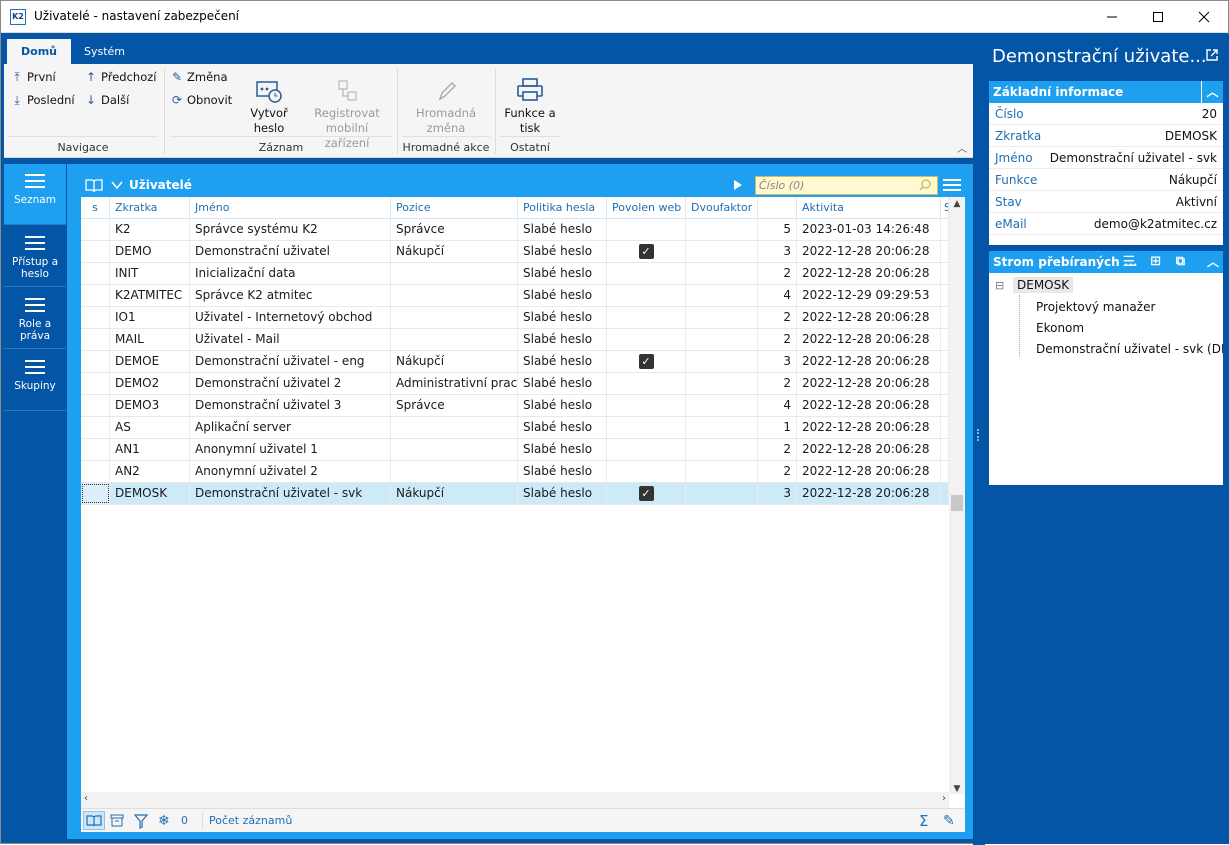  What do you see at coordinates (1009, 114) in the screenshot?
I see `info-field-label: Číslo` at bounding box center [1009, 114].